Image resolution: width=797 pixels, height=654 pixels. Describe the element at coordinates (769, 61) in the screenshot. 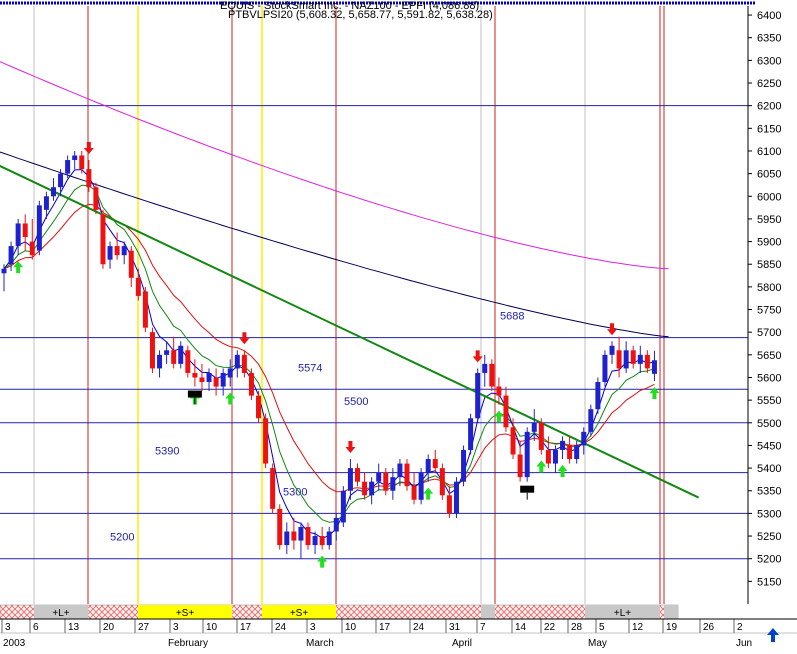

I see `y-tick-label: 6300` at that location.